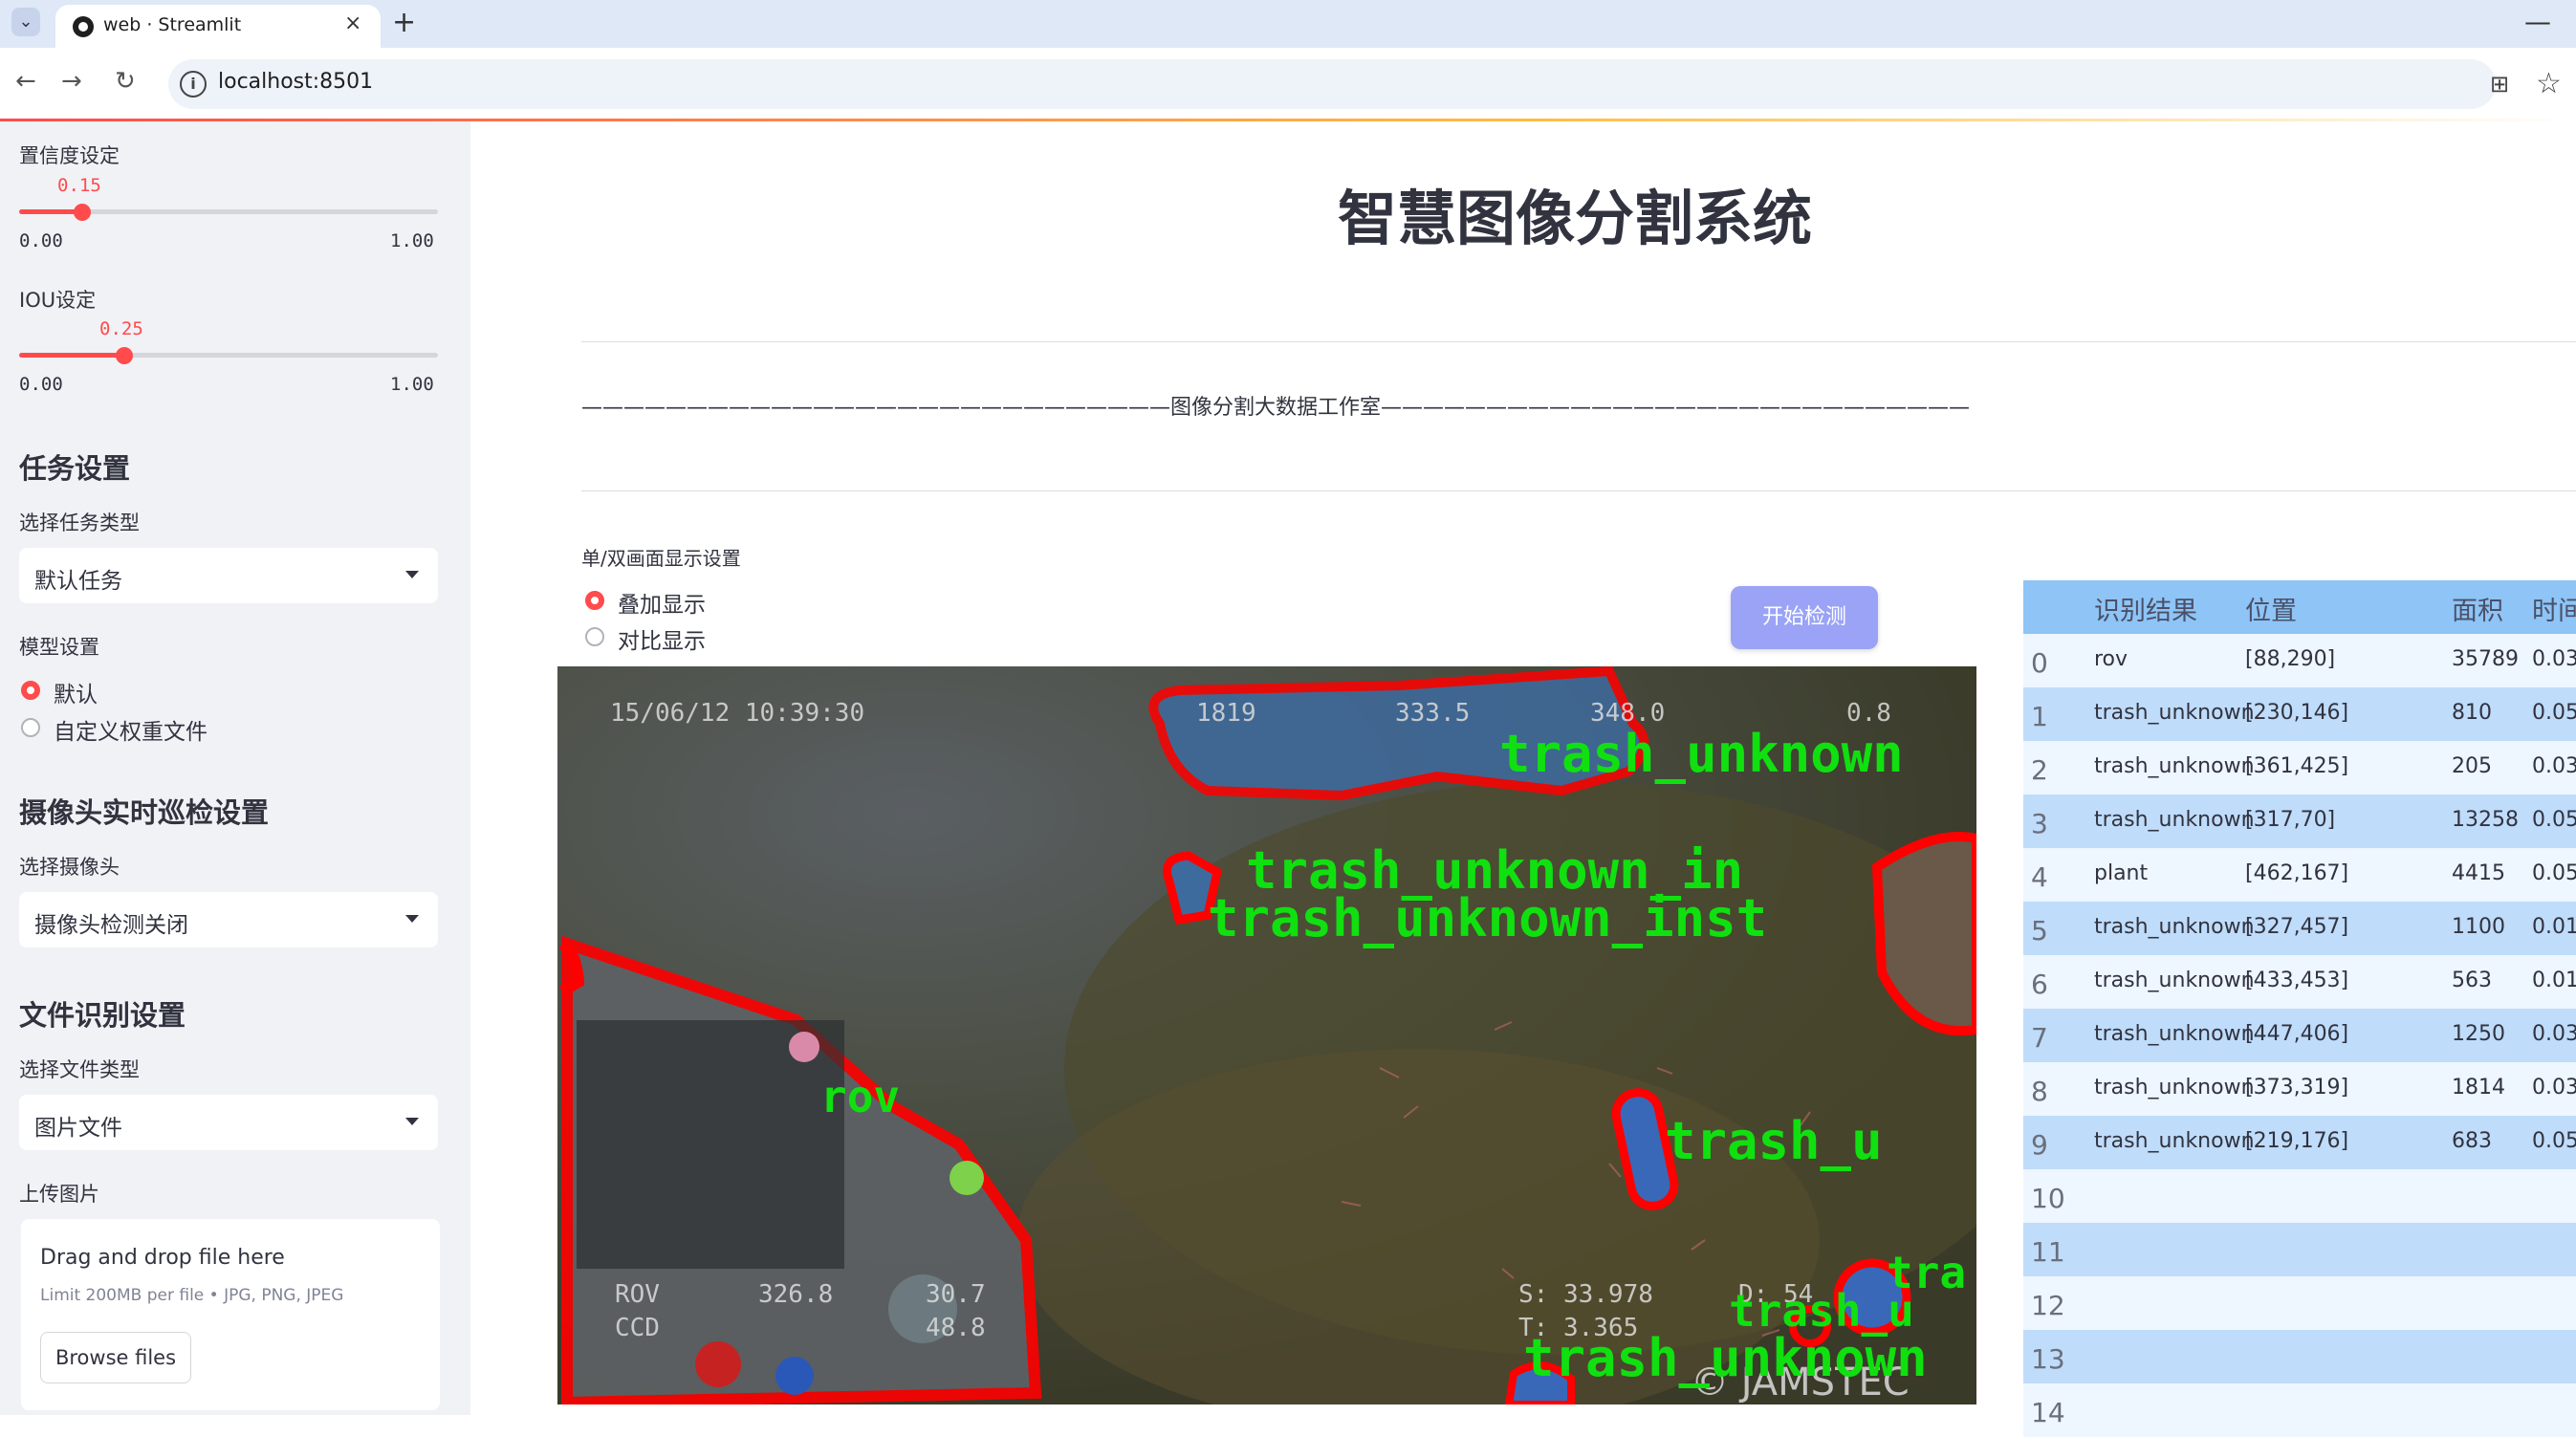 The image size is (2576, 1437). I want to click on dropzone-limit: Limit 200MB per file • JPG, PNG, JPEG, so click(192, 1295).